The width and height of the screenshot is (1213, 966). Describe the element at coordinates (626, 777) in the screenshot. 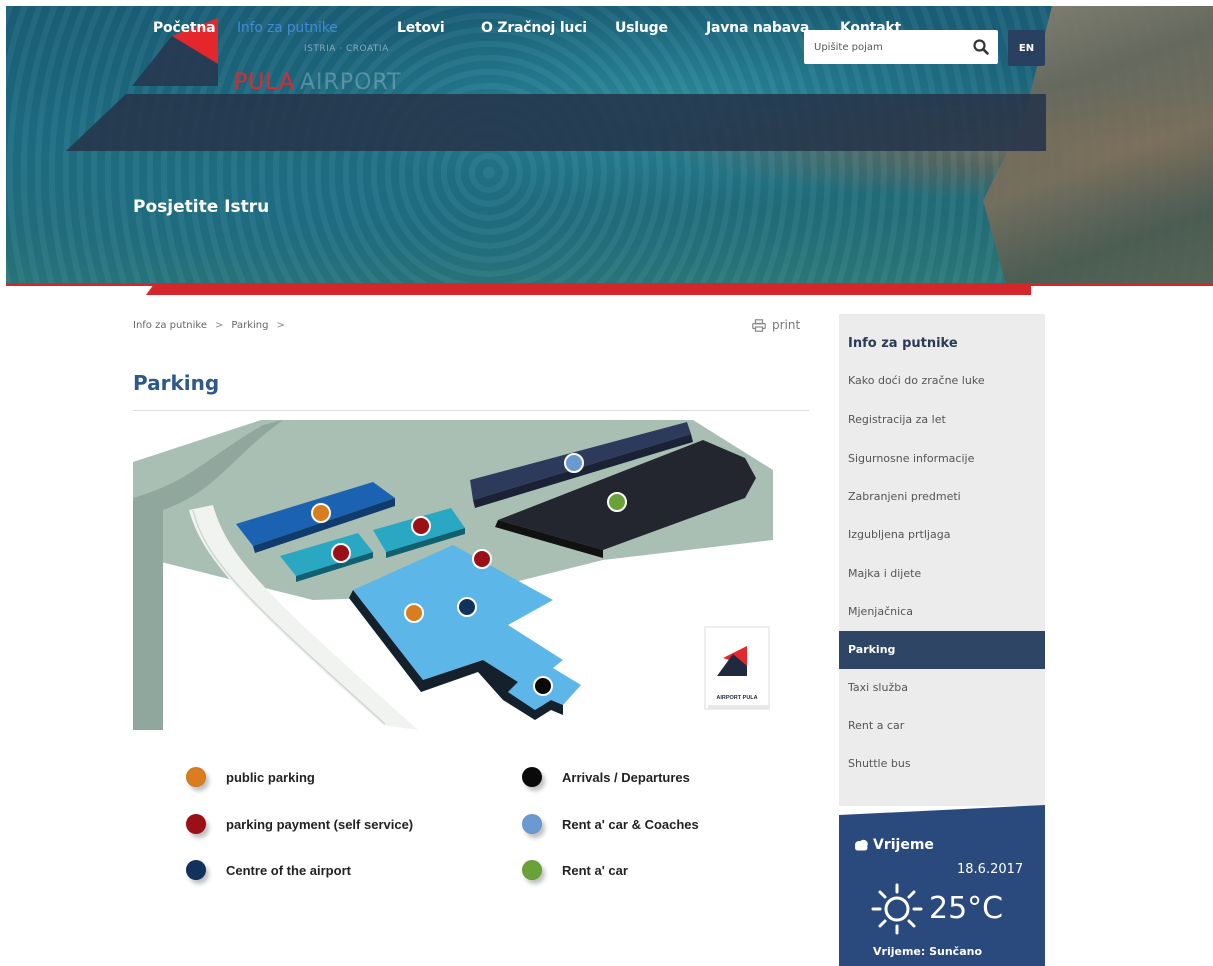

I see `legend-label: Arrivals / Departures` at that location.